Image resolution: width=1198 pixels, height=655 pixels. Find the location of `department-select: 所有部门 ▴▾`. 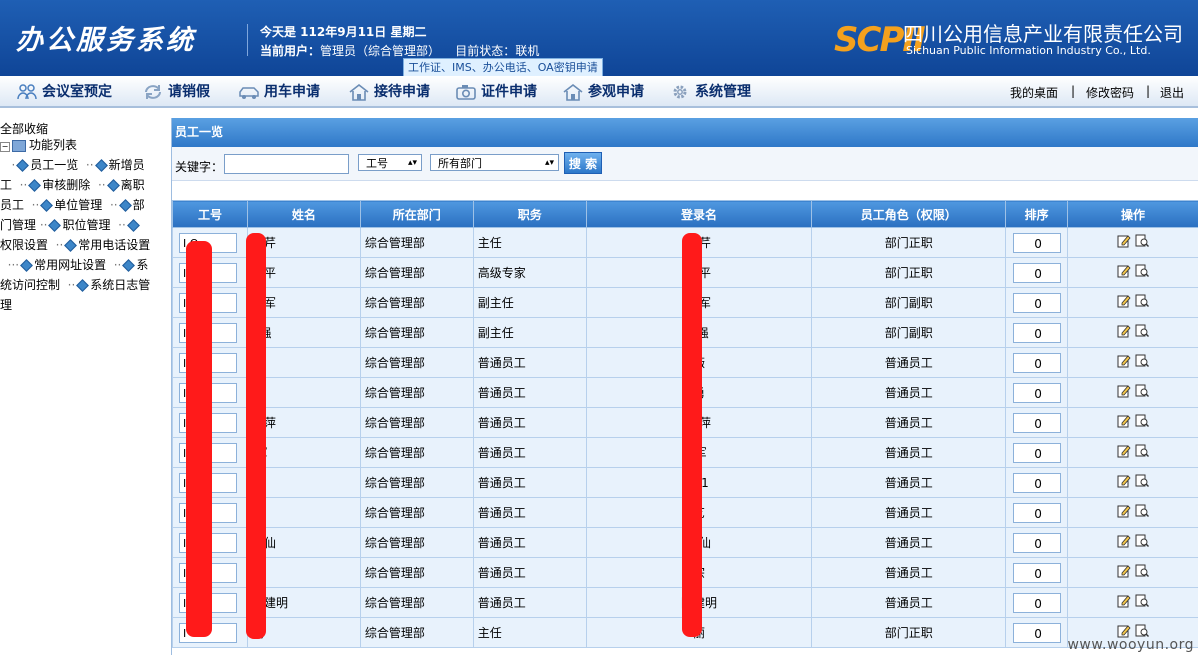

department-select: 所有部门 ▴▾ is located at coordinates (494, 162).